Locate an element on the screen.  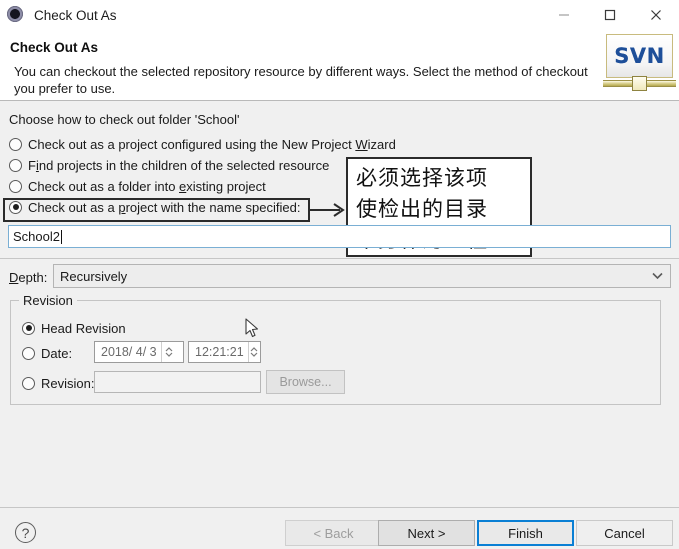
revision-group-title: Revision is located at coordinates (48, 300).